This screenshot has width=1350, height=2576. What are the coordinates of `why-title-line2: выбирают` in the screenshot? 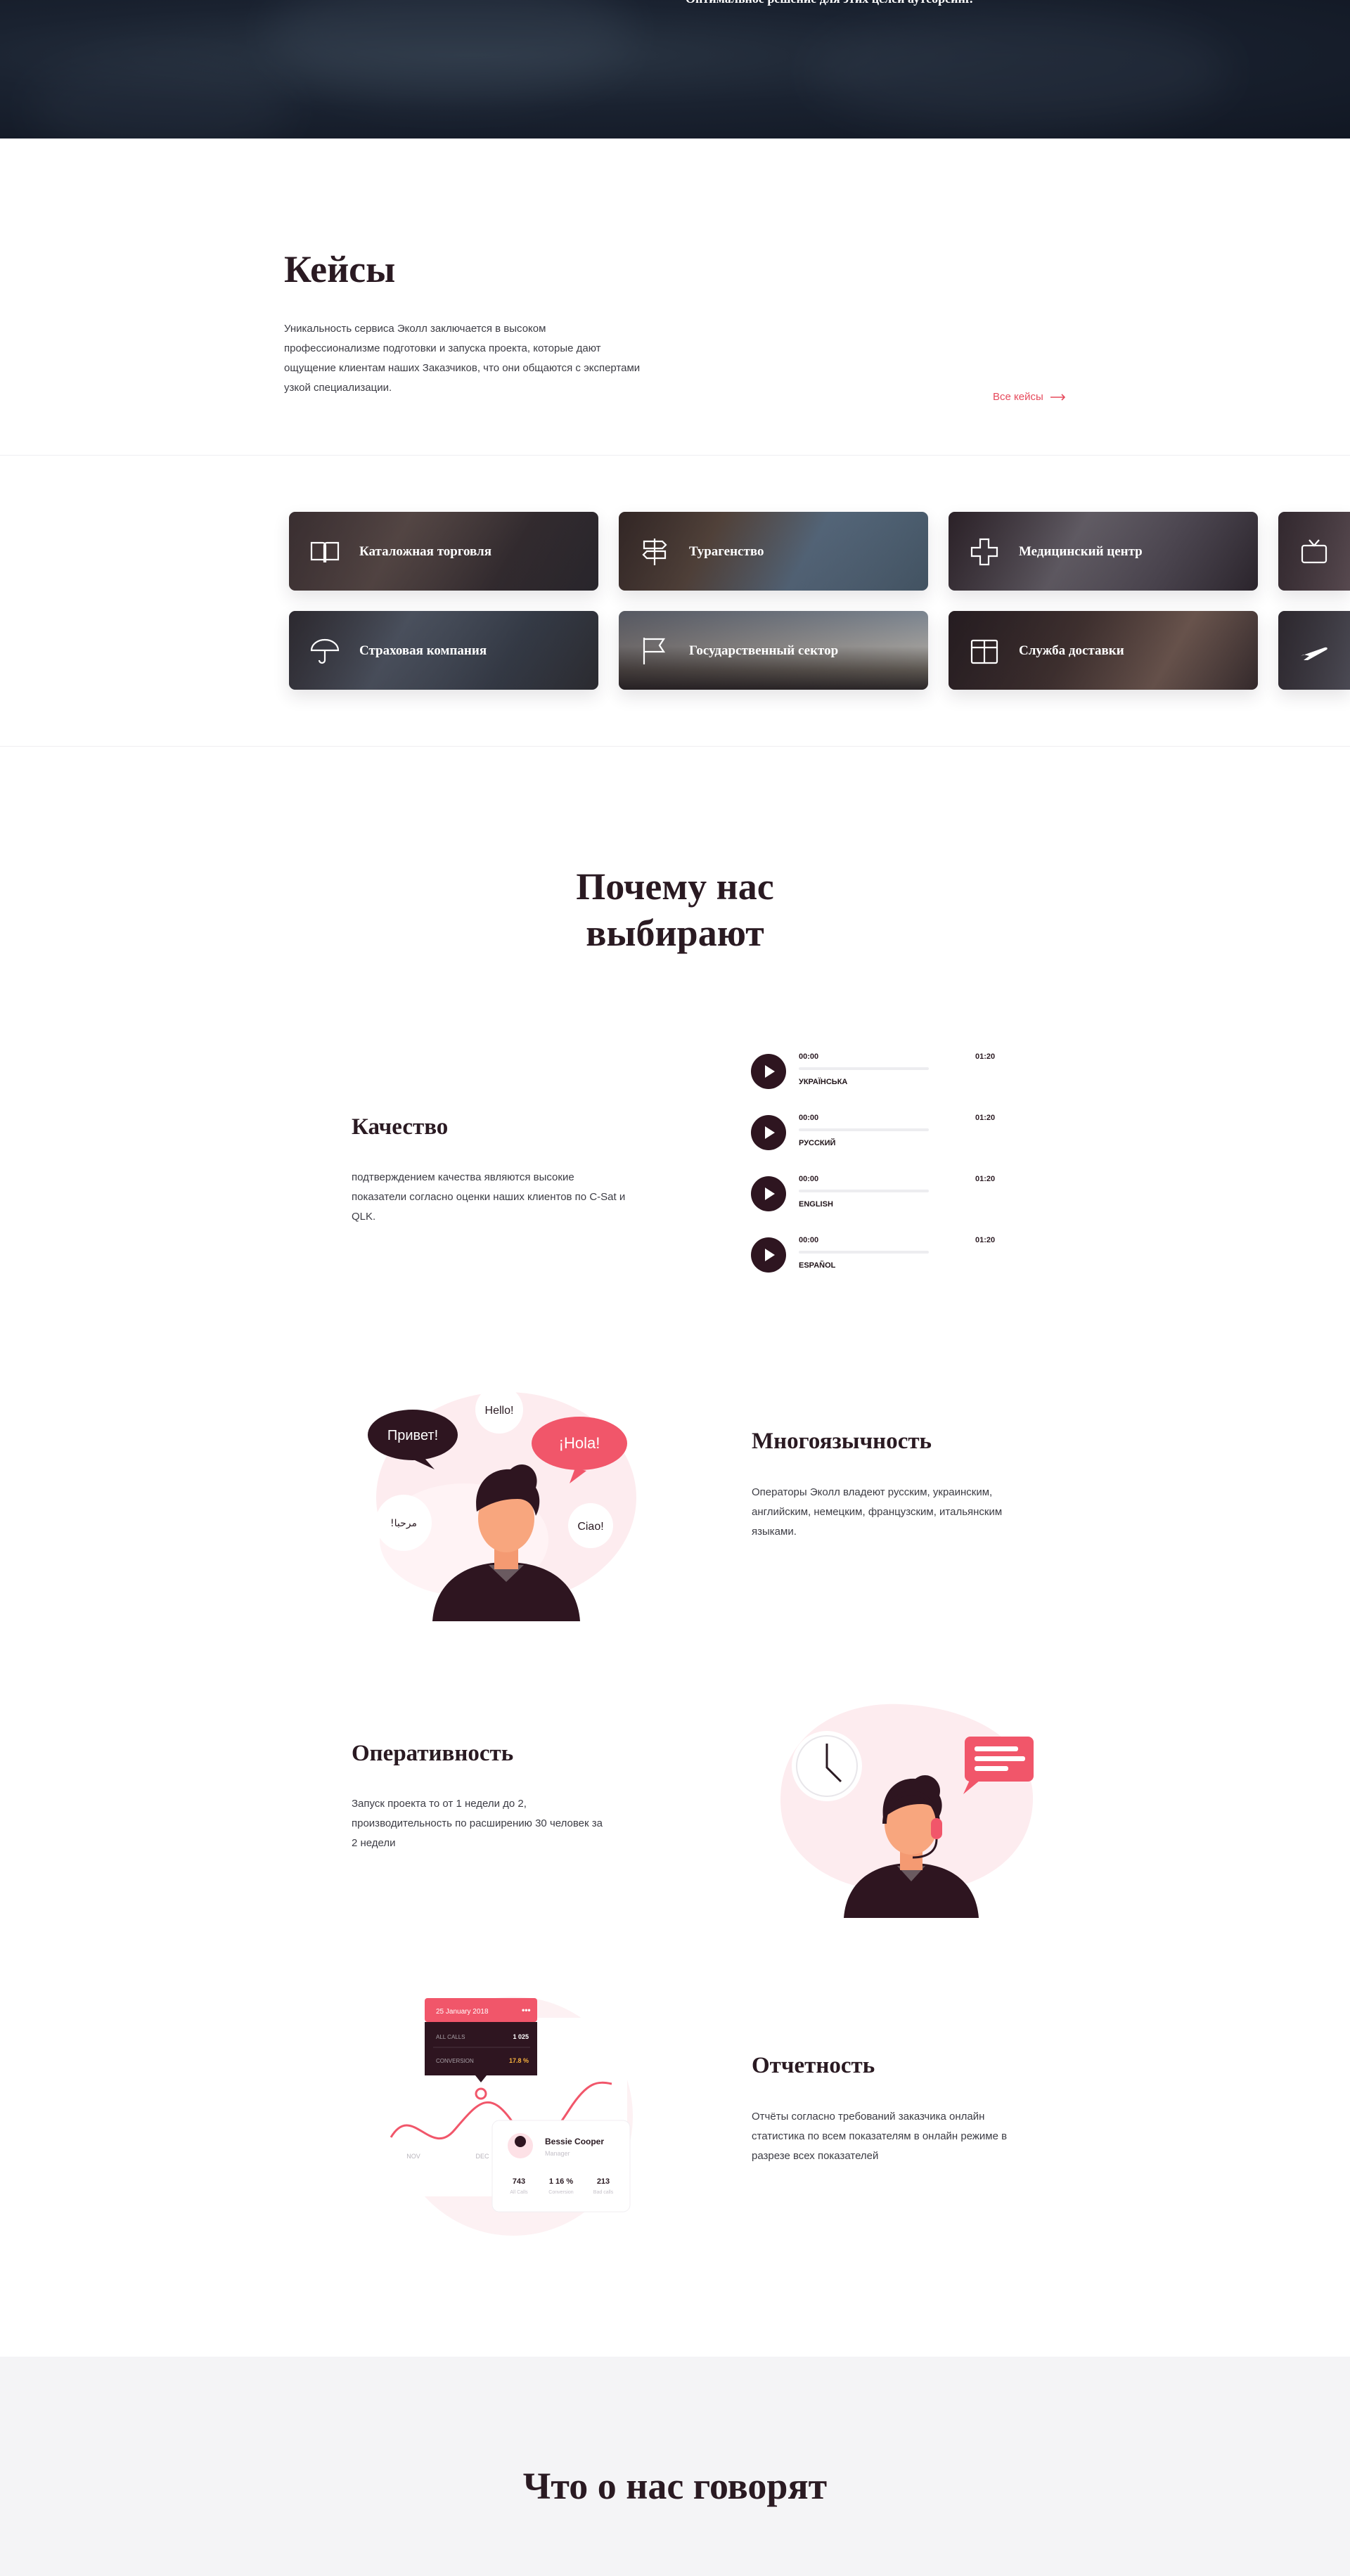 It's located at (675, 933).